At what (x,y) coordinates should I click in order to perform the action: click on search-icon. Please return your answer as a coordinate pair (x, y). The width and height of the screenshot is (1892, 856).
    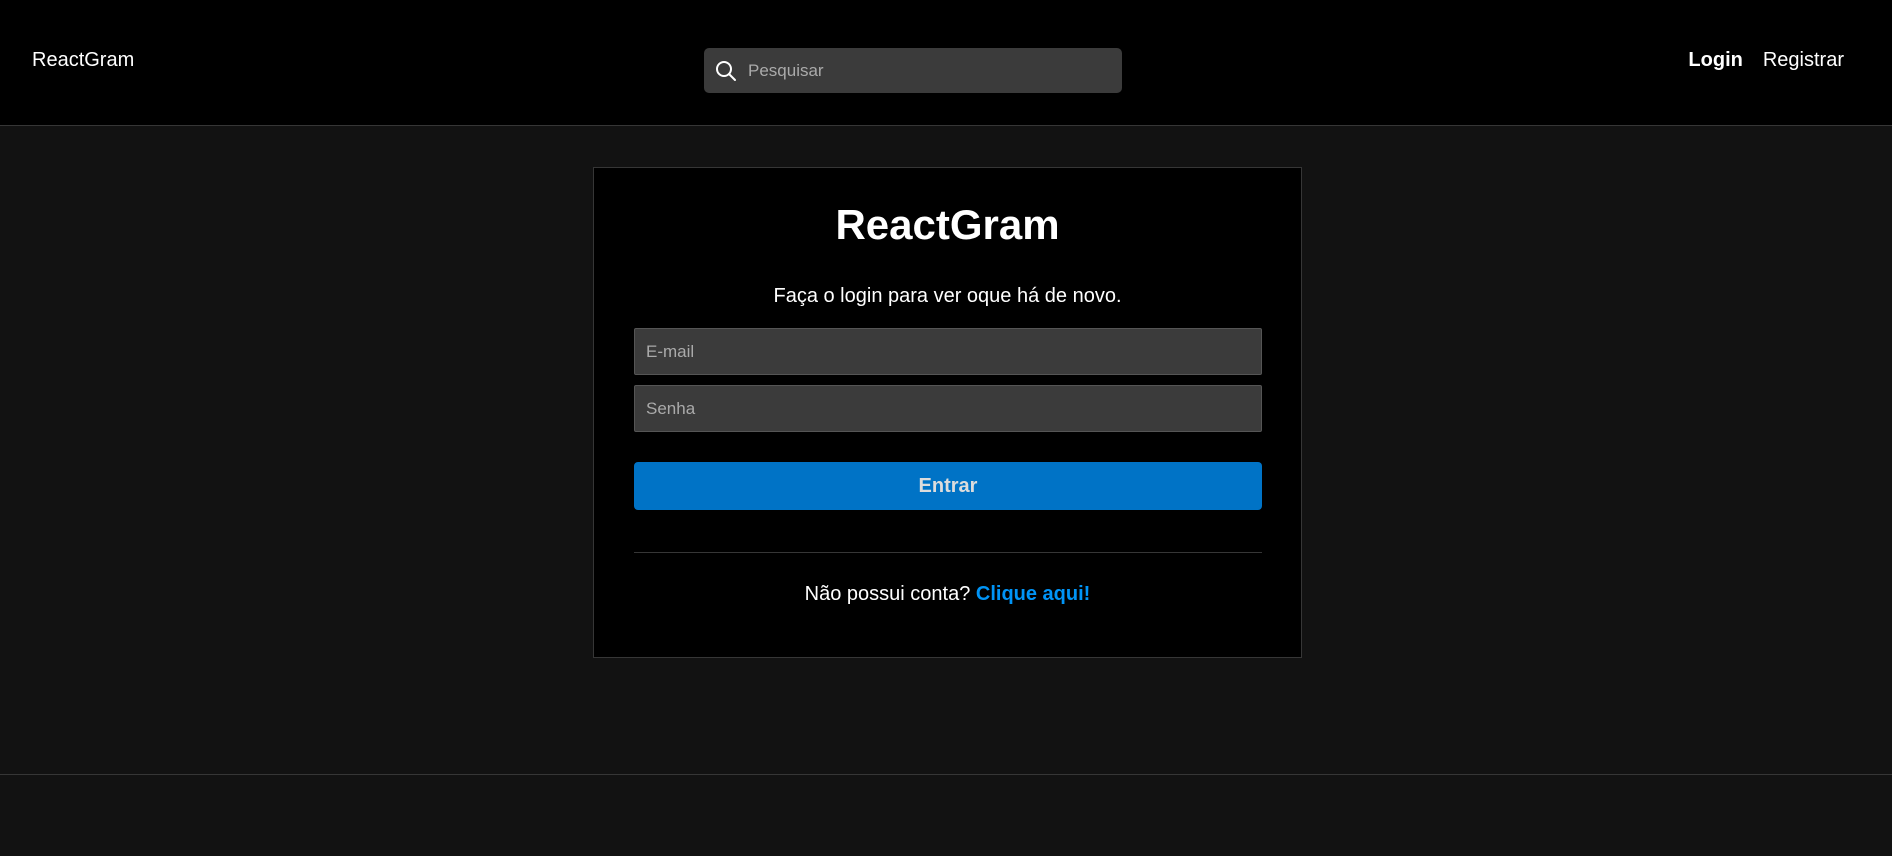
    Looking at the image, I should click on (726, 71).